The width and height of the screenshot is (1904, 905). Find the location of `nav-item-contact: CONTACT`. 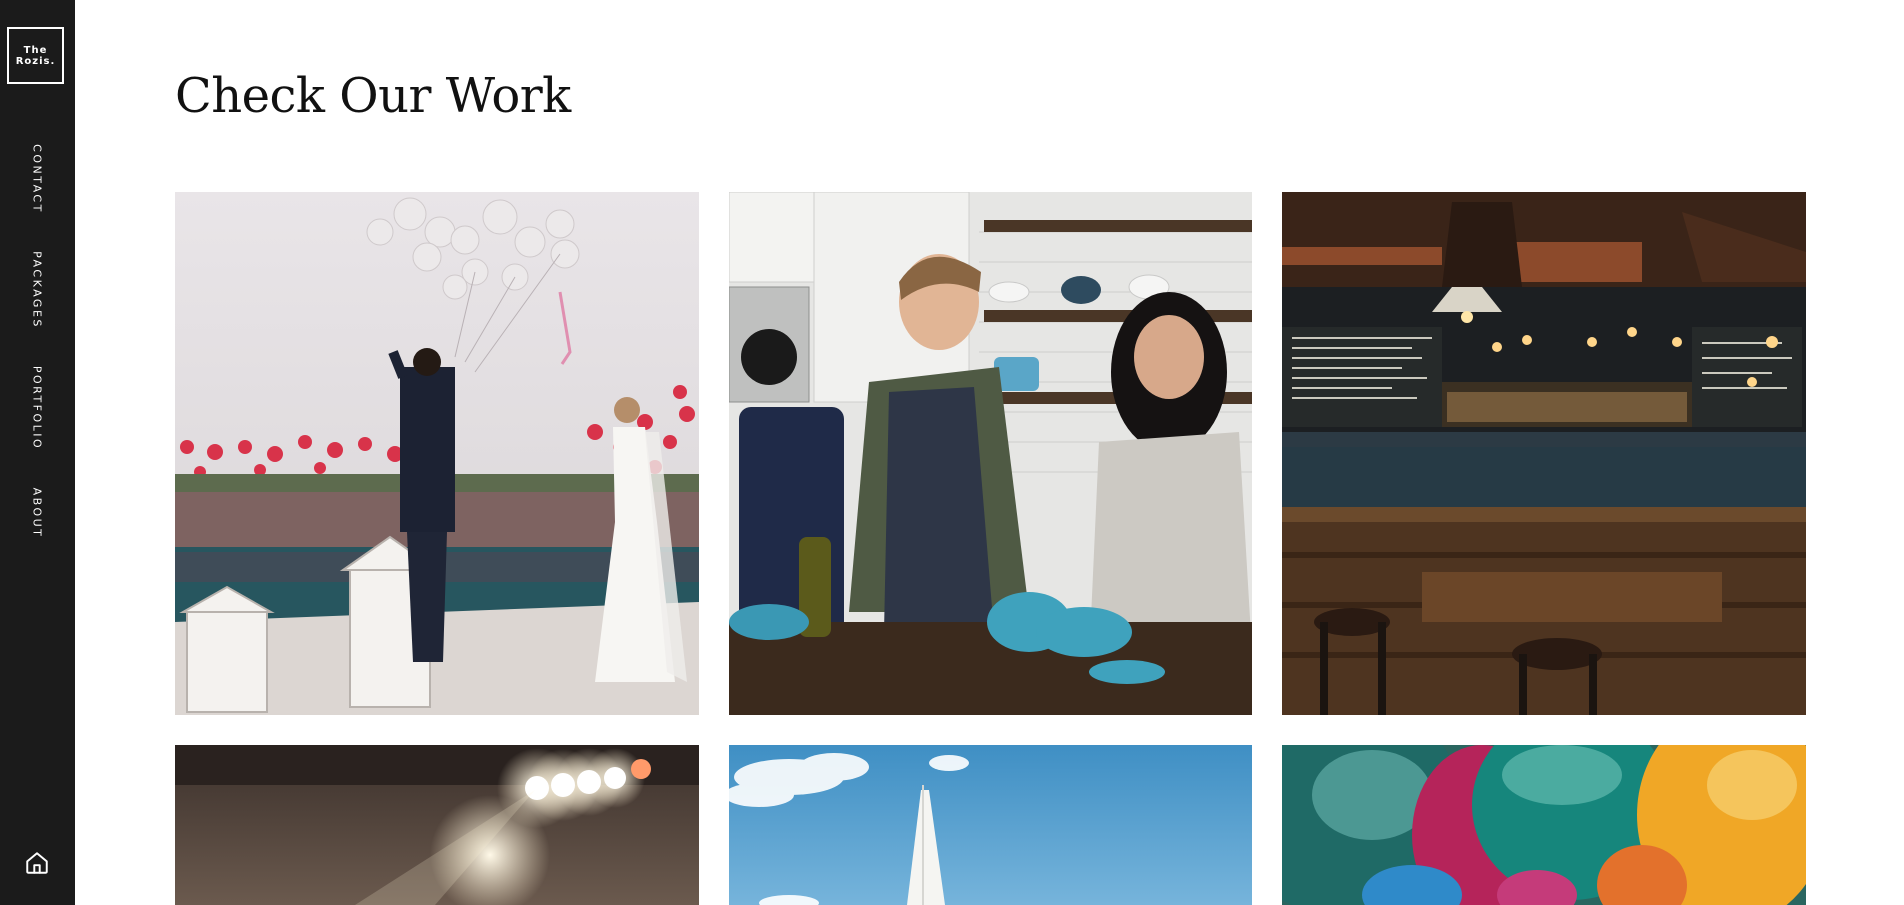

nav-item-contact: CONTACT is located at coordinates (37, 179).